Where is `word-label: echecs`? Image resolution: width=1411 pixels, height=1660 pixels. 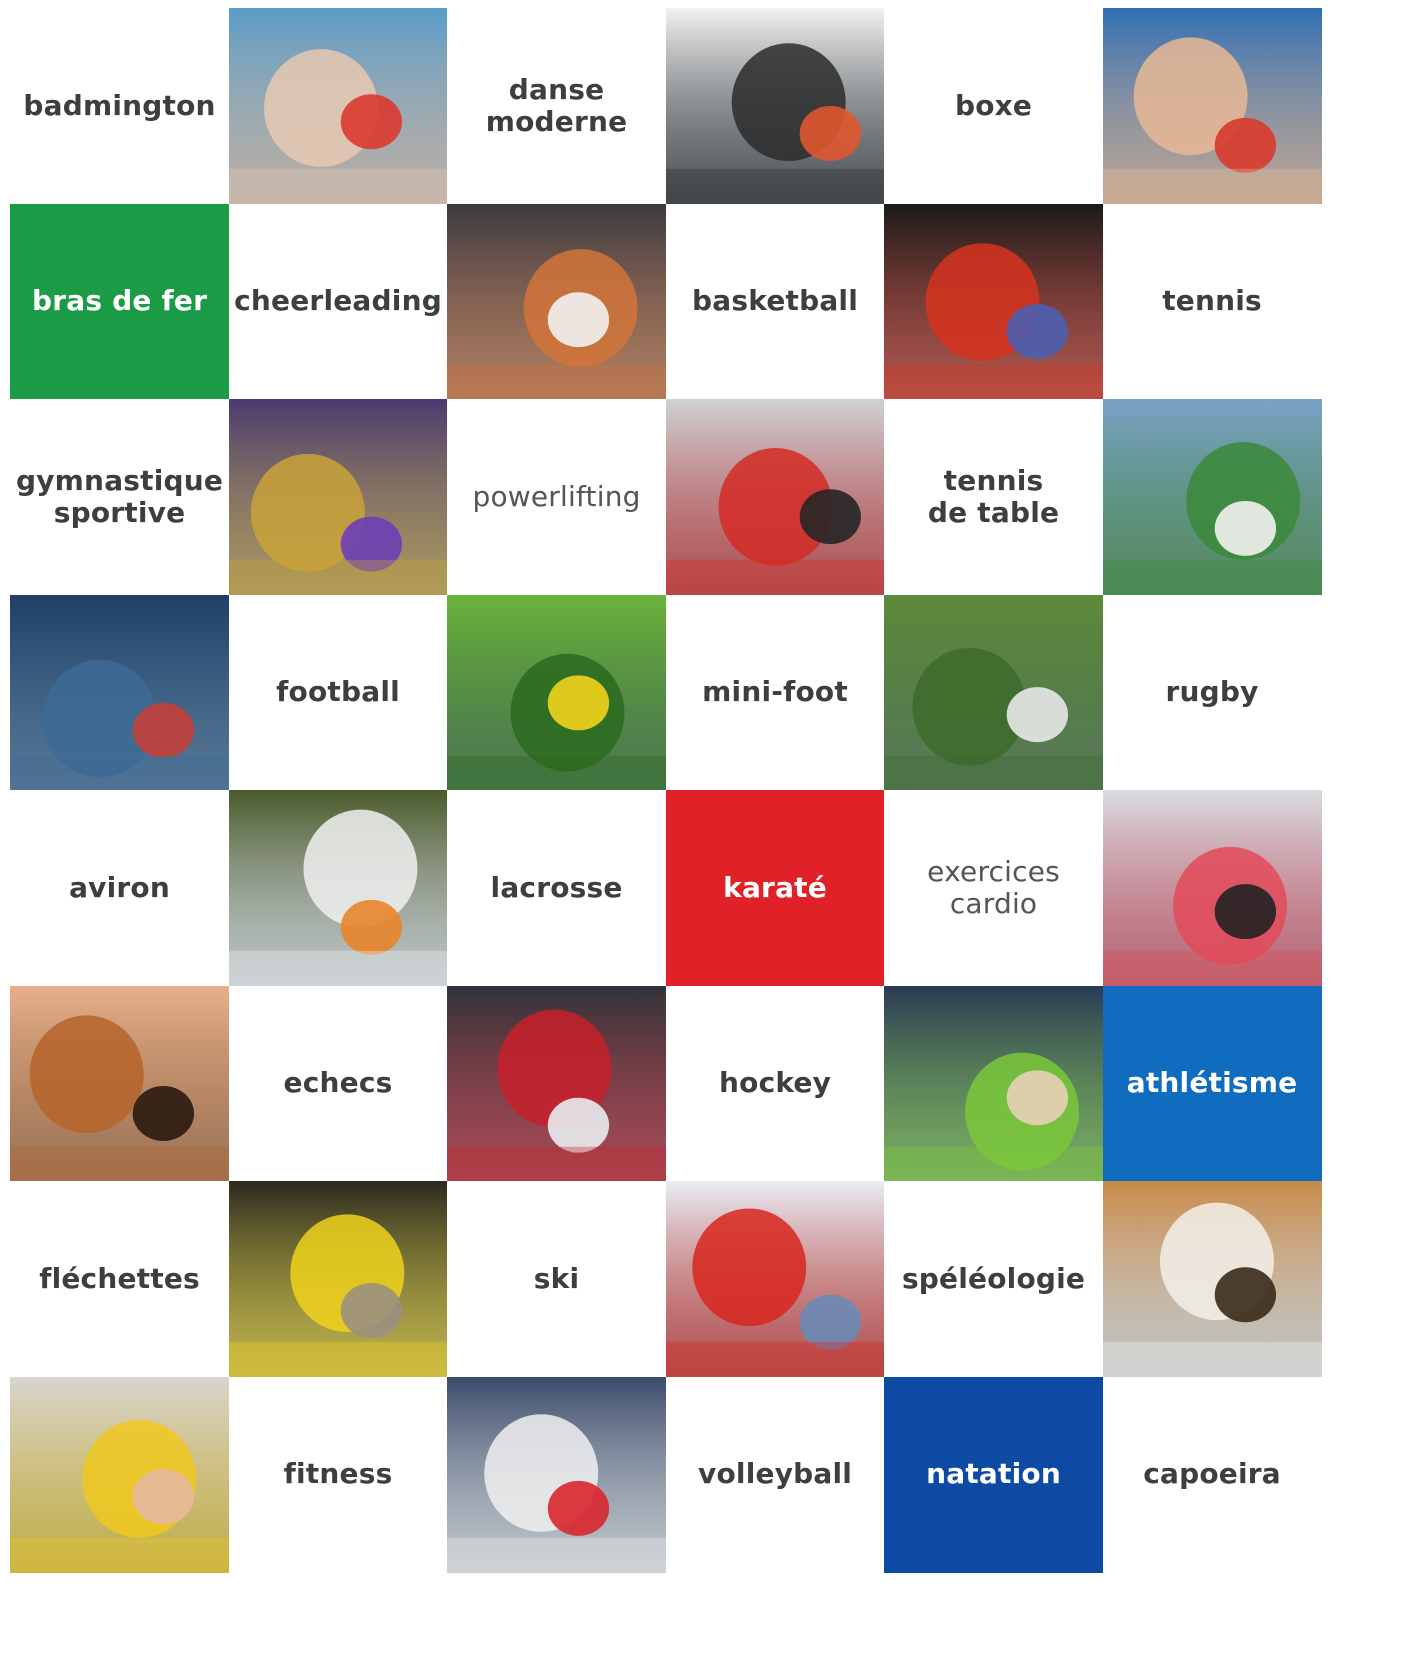 word-label: echecs is located at coordinates (338, 1083).